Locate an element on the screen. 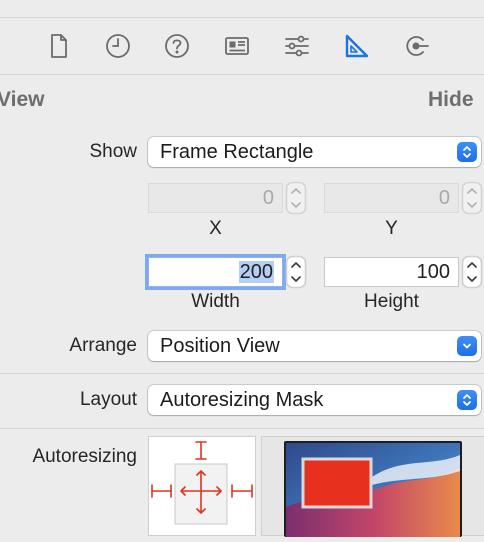  arrange-popup-value: Position View is located at coordinates (220, 346).